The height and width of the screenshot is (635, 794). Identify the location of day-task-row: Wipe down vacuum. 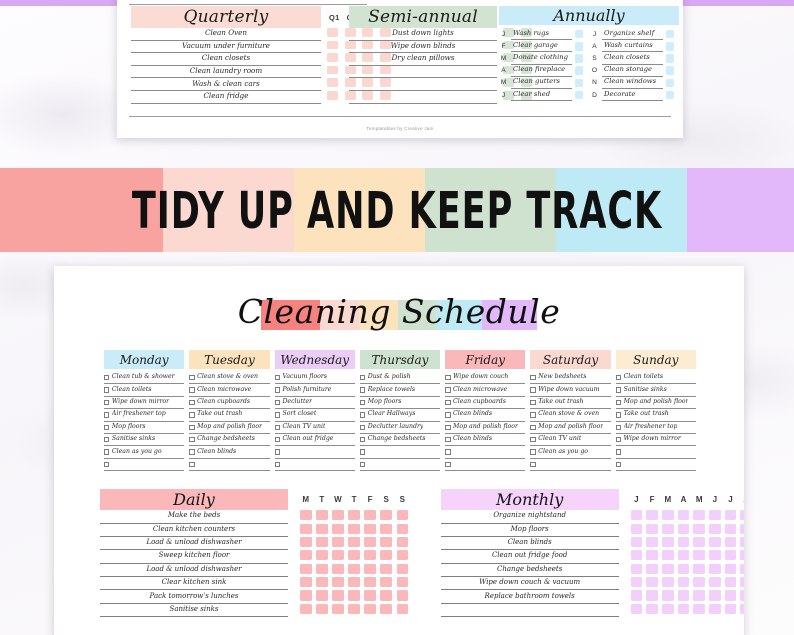
(570, 390).